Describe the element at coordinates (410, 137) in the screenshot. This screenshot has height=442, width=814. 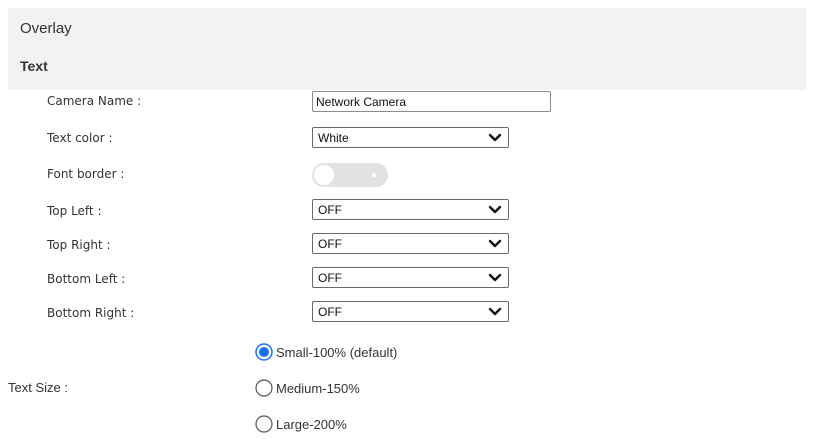
I see `text-color-select: White` at that location.